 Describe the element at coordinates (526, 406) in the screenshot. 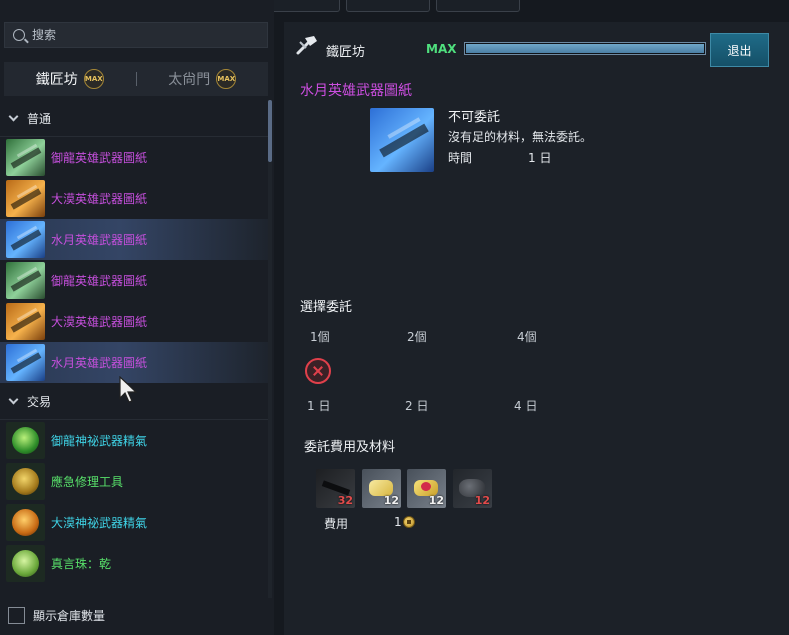

I see `option-days-4: 4 日` at that location.